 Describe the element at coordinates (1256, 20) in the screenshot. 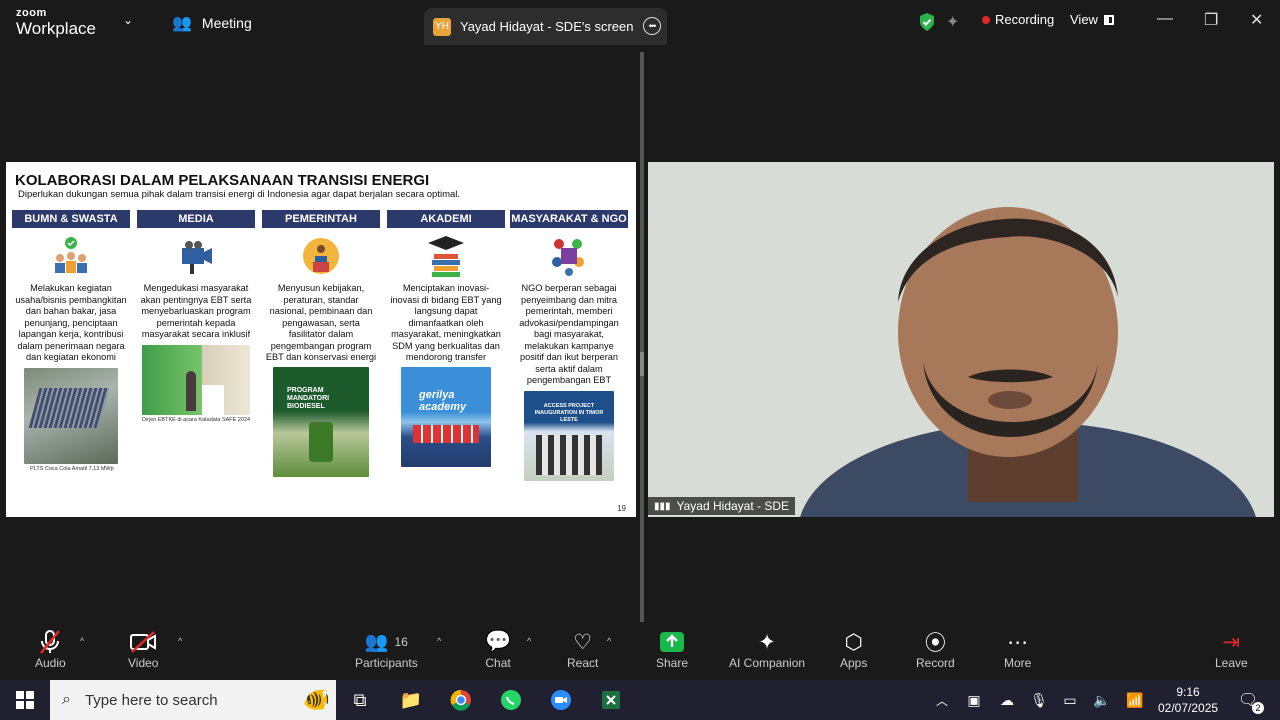

I see `close-icon: ✕` at that location.